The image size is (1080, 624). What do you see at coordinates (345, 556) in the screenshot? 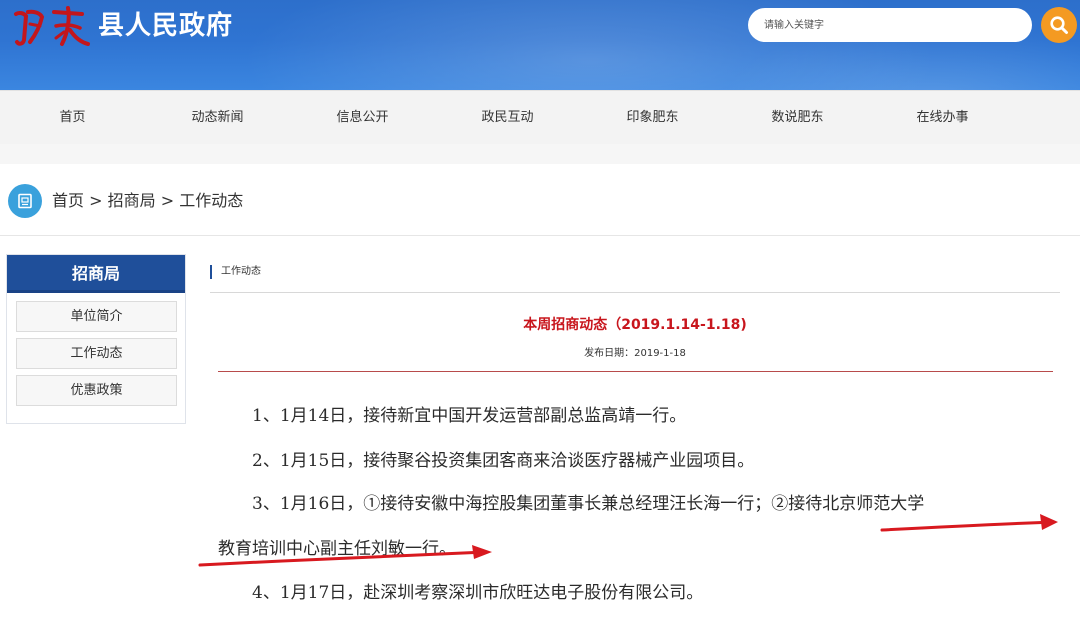
I see `annotation-arrow-left-icon` at bounding box center [345, 556].